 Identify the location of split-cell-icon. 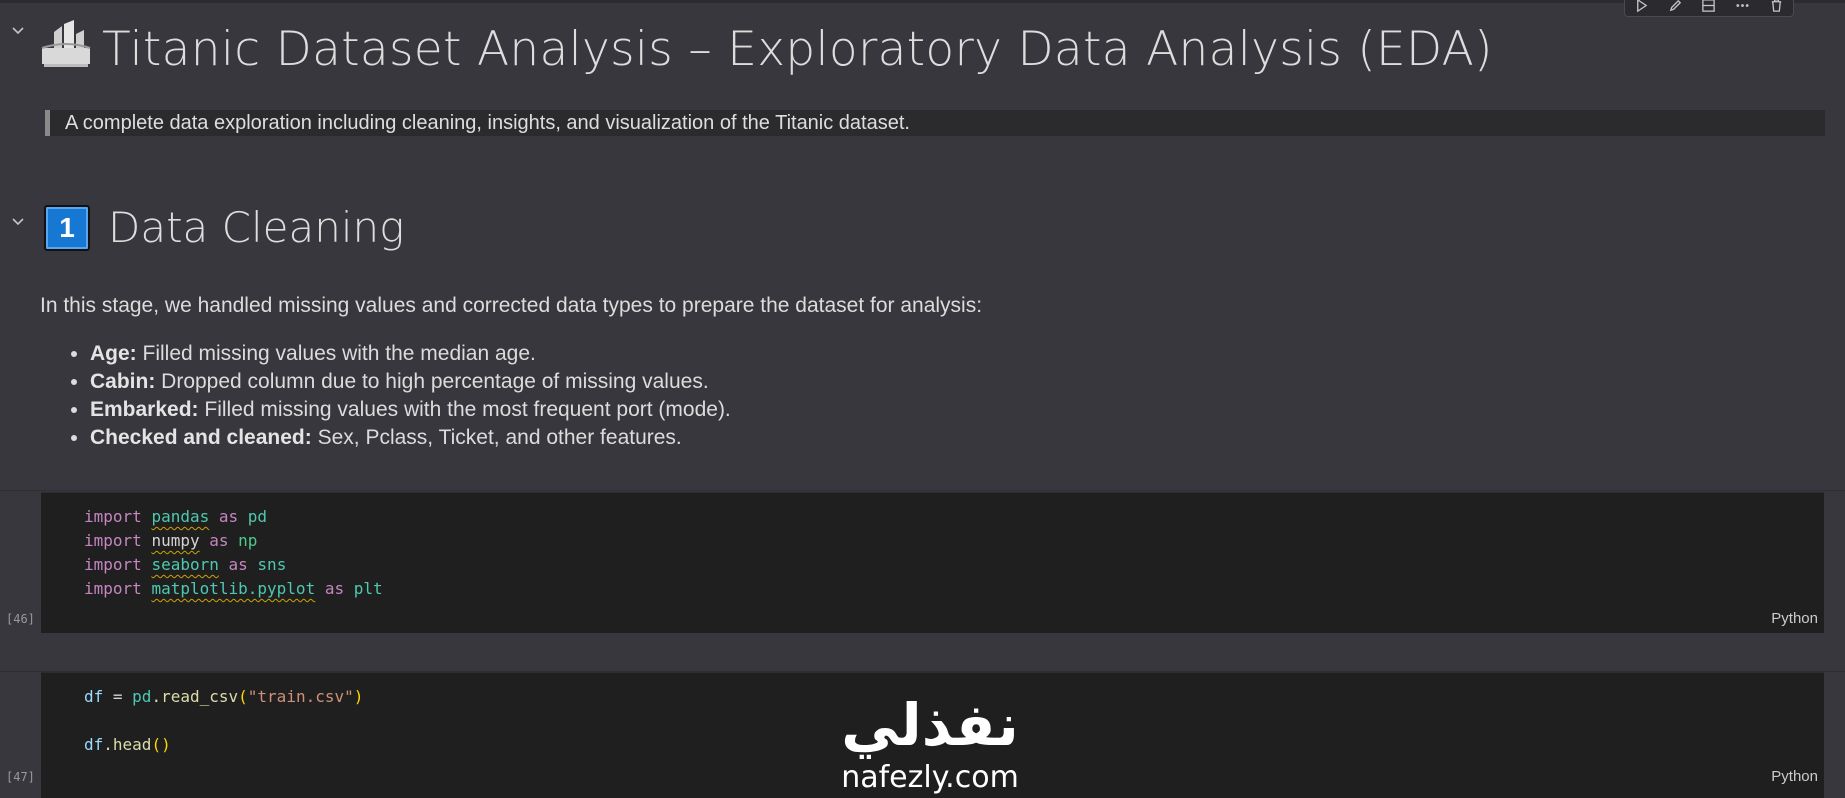
(1709, 7).